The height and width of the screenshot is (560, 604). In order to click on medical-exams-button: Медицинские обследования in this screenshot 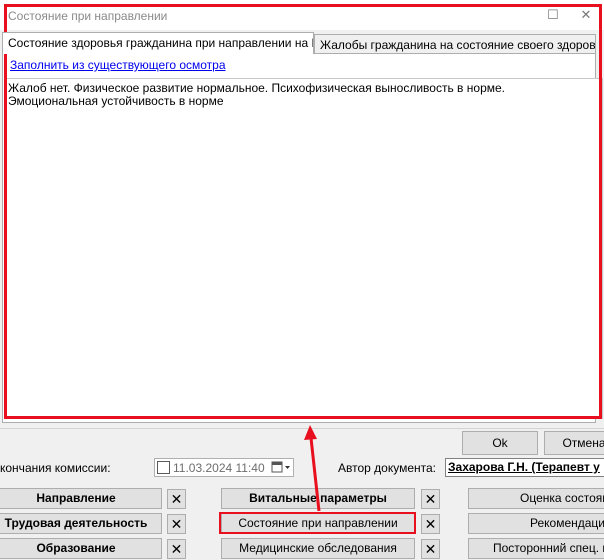, I will do `click(318, 548)`.